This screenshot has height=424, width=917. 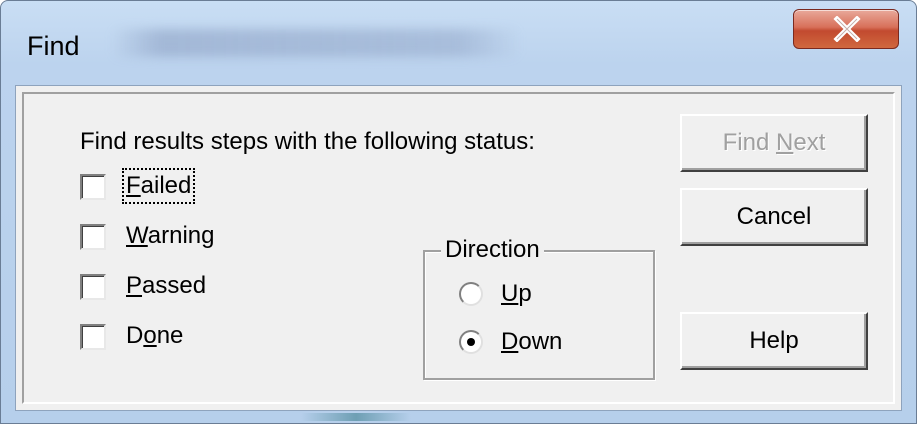 What do you see at coordinates (154, 336) in the screenshot?
I see `done-checkbox-label: Done` at bounding box center [154, 336].